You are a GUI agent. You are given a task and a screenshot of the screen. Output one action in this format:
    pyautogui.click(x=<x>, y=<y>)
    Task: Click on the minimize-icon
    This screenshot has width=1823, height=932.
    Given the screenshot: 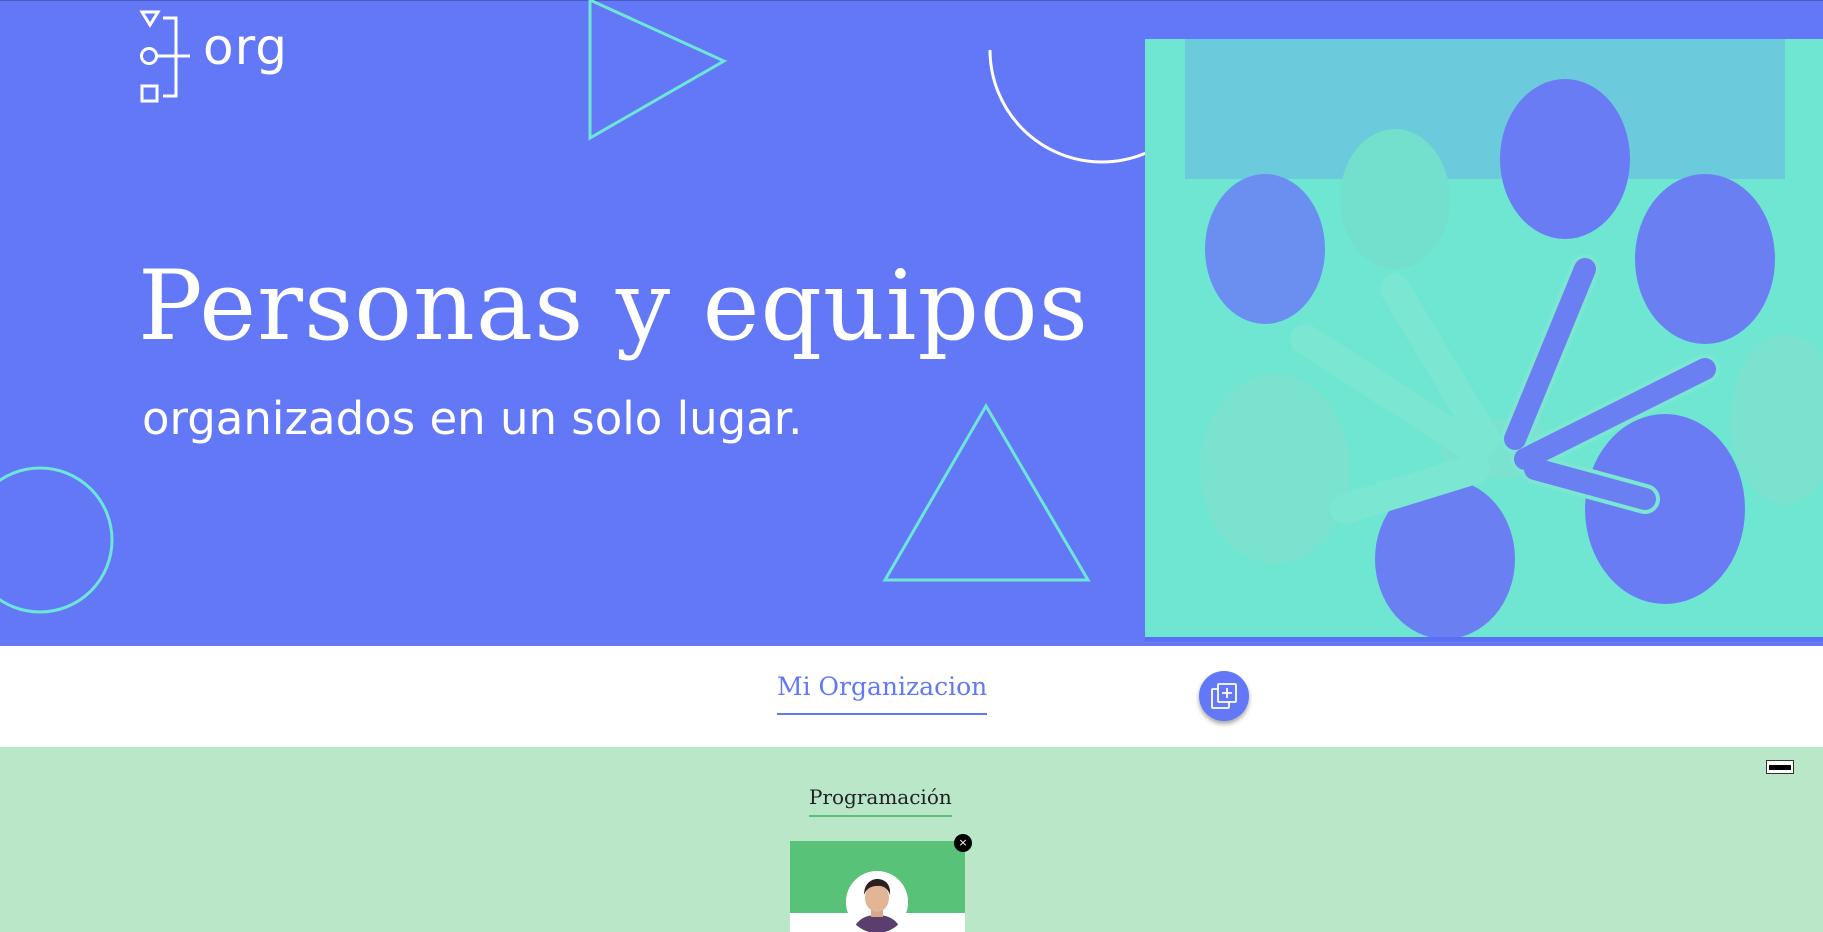 What is the action you would take?
    pyautogui.click(x=1780, y=767)
    